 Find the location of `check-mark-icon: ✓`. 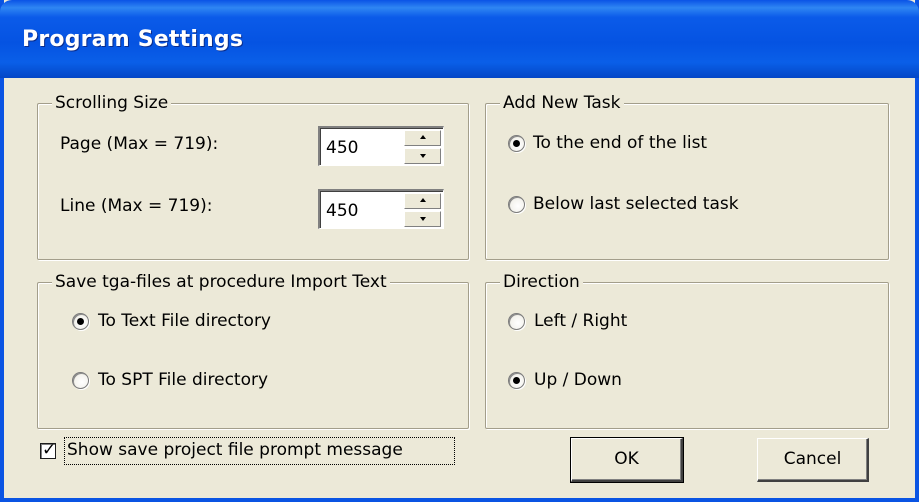

check-mark-icon: ✓ is located at coordinates (49, 450).